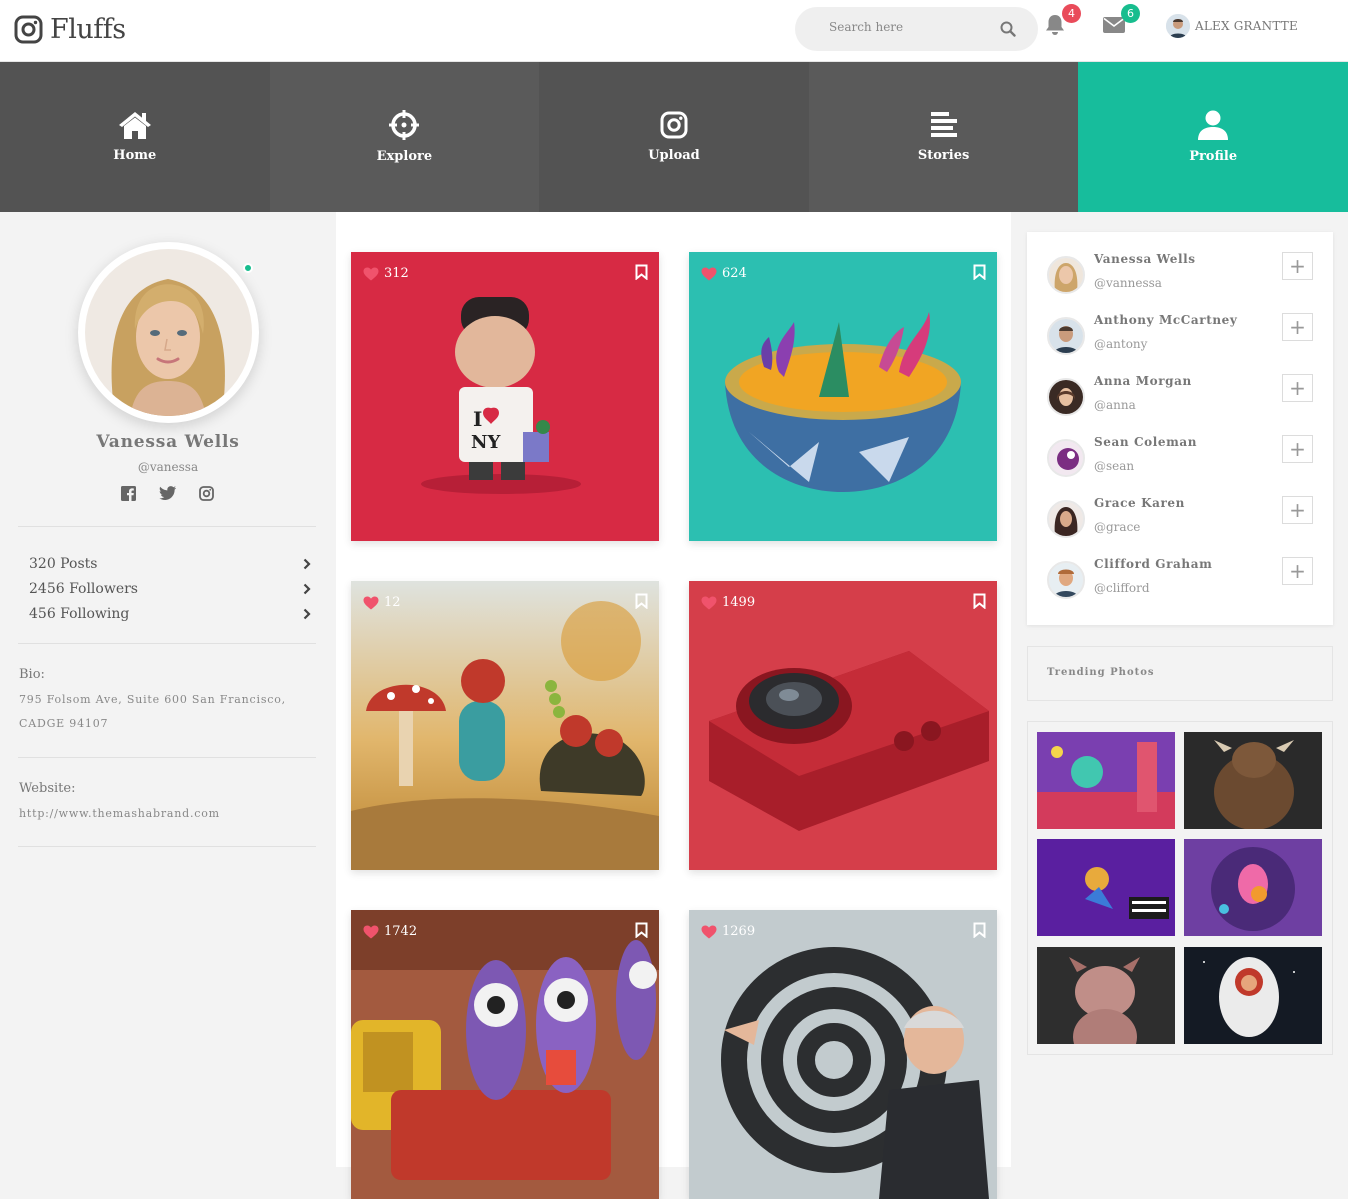 This screenshot has width=1348, height=1199. I want to click on nav-upload: Upload, so click(674, 137).